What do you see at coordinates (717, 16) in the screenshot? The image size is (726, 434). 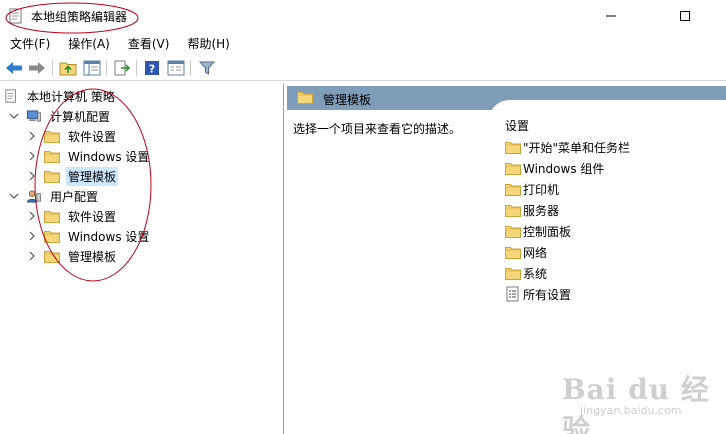 I see `close-button` at bounding box center [717, 16].